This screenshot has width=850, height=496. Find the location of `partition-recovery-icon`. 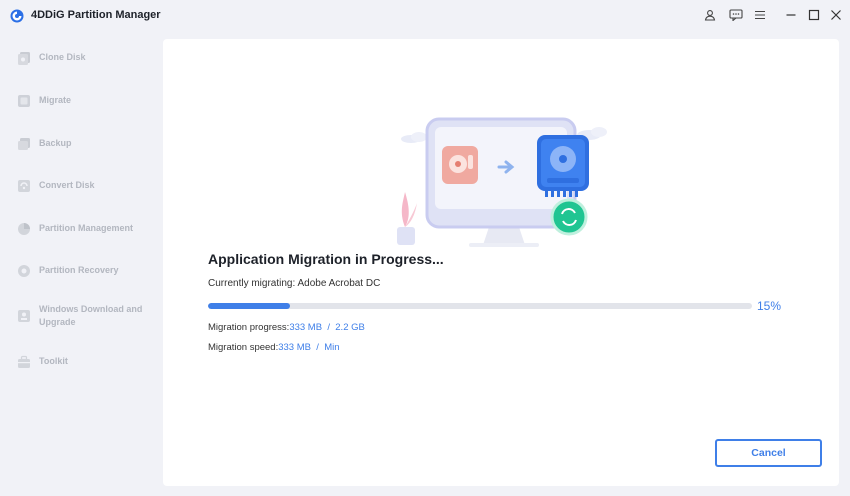

partition-recovery-icon is located at coordinates (24, 271).